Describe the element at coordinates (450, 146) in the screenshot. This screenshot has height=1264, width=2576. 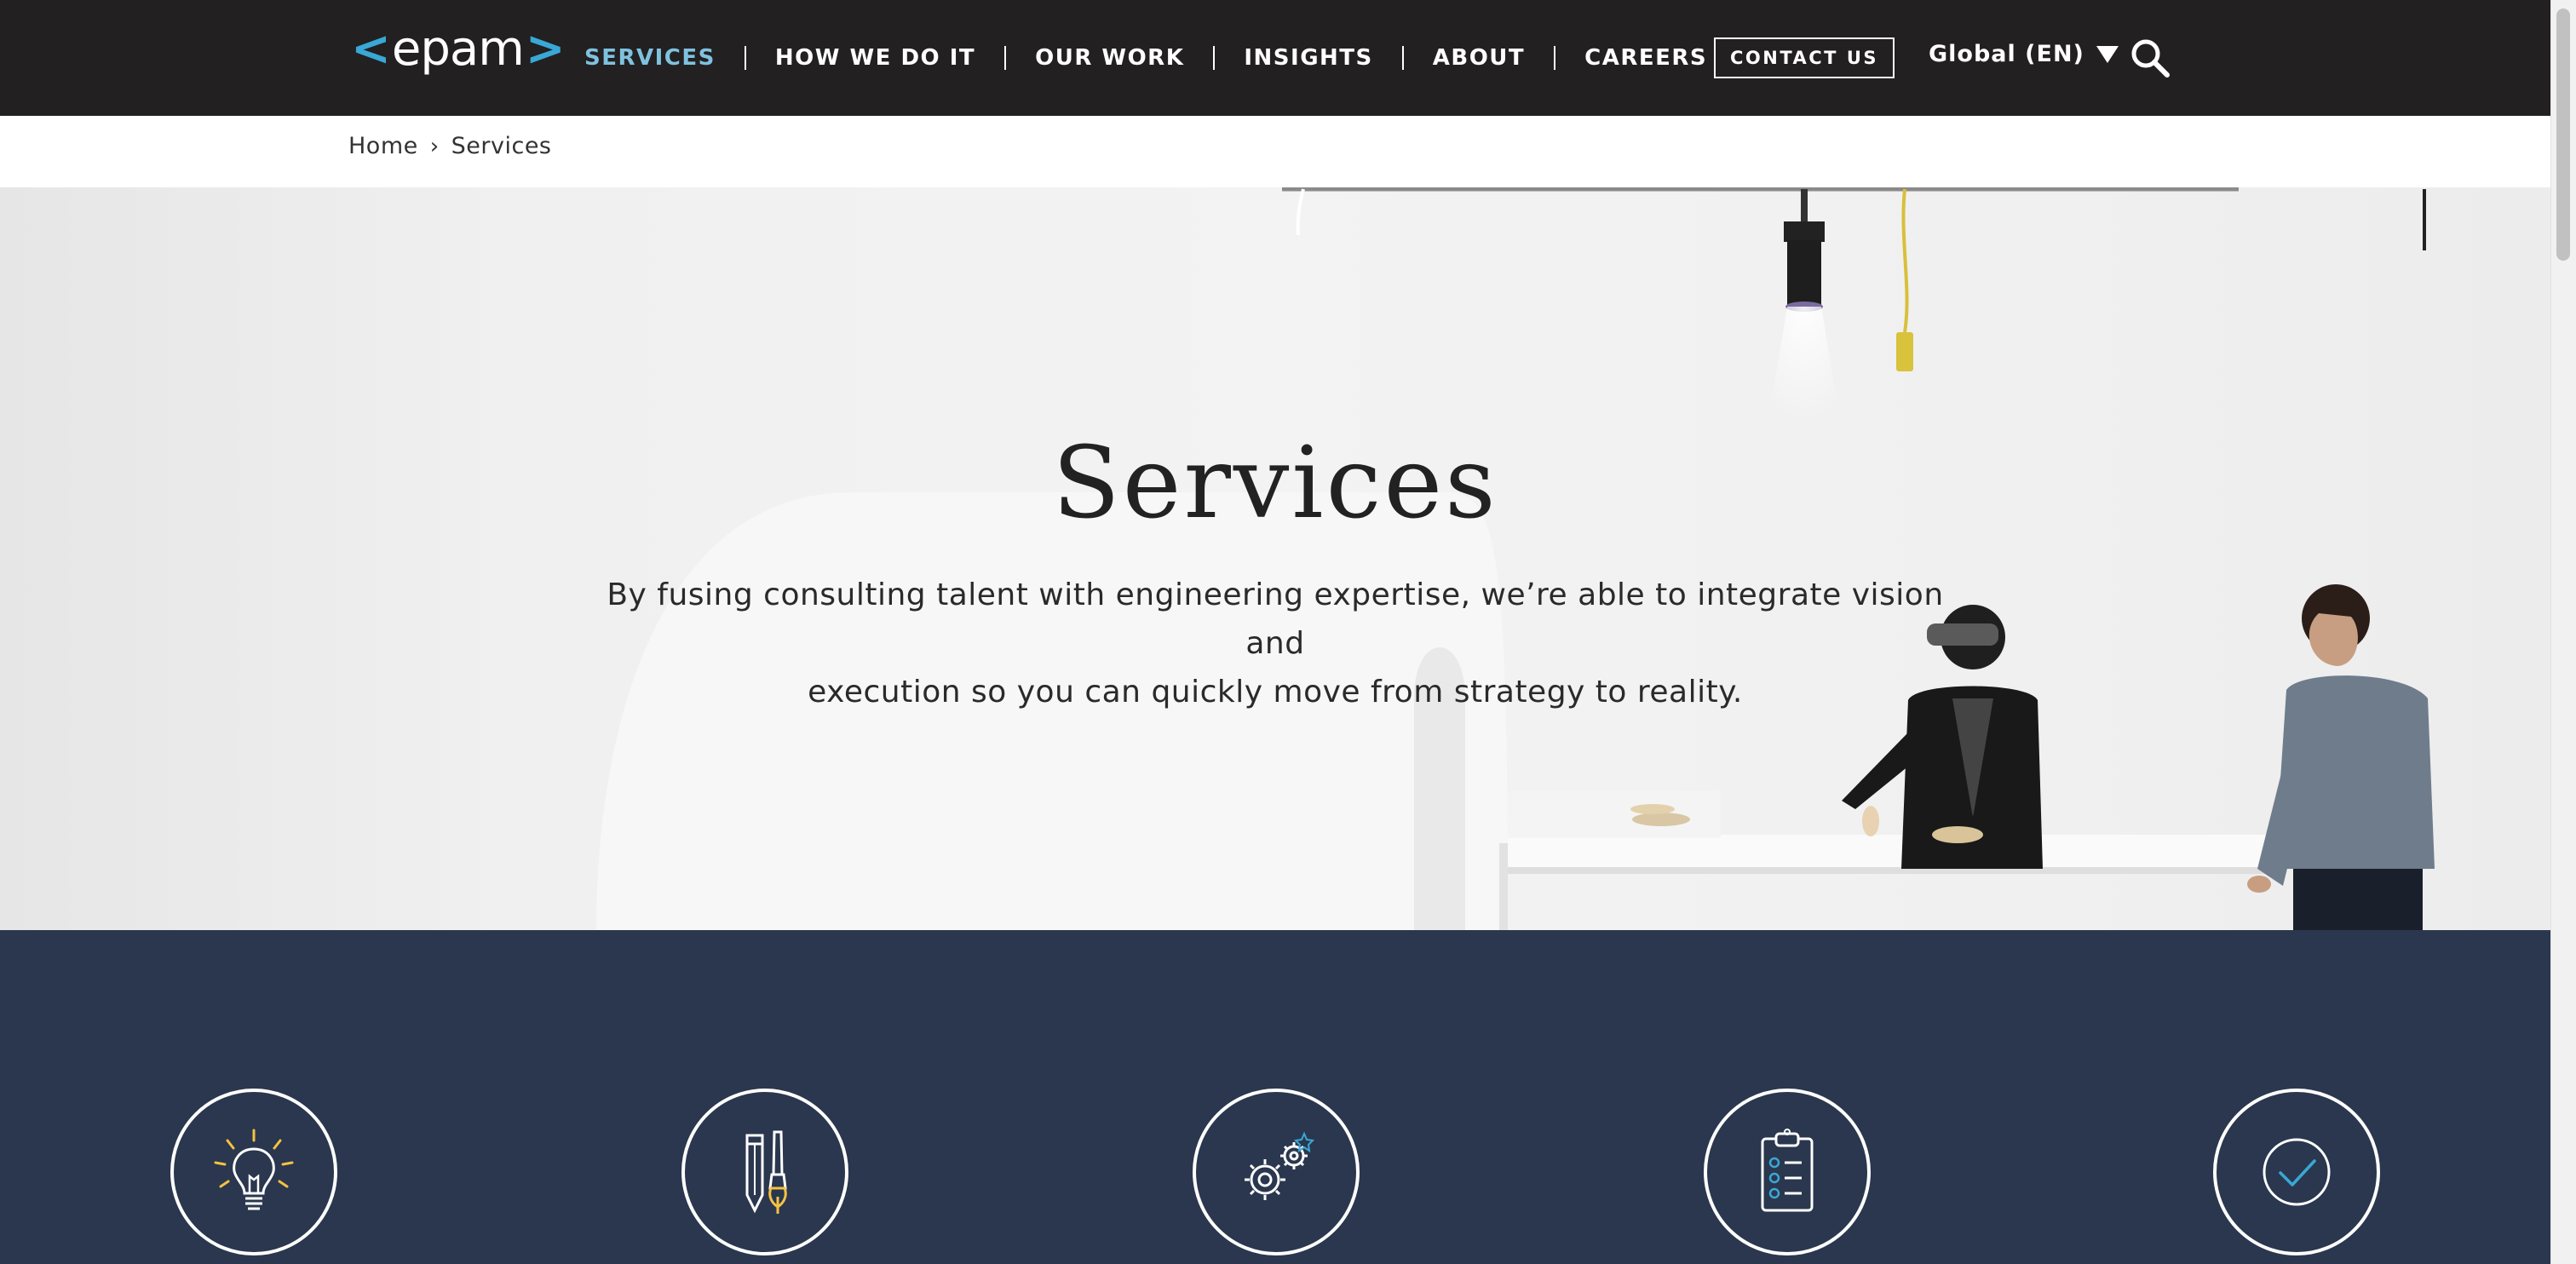
I see `breadcrumb: Home › Services` at that location.